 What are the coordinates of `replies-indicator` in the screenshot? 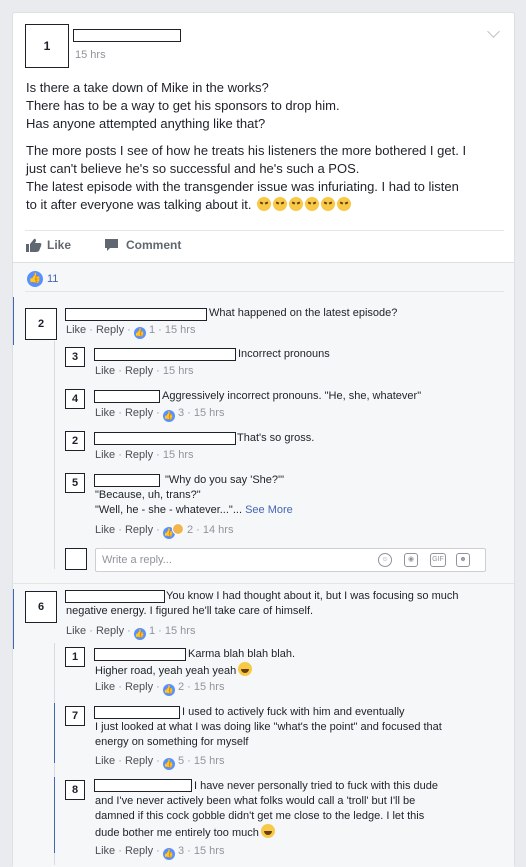 It's located at (54, 455).